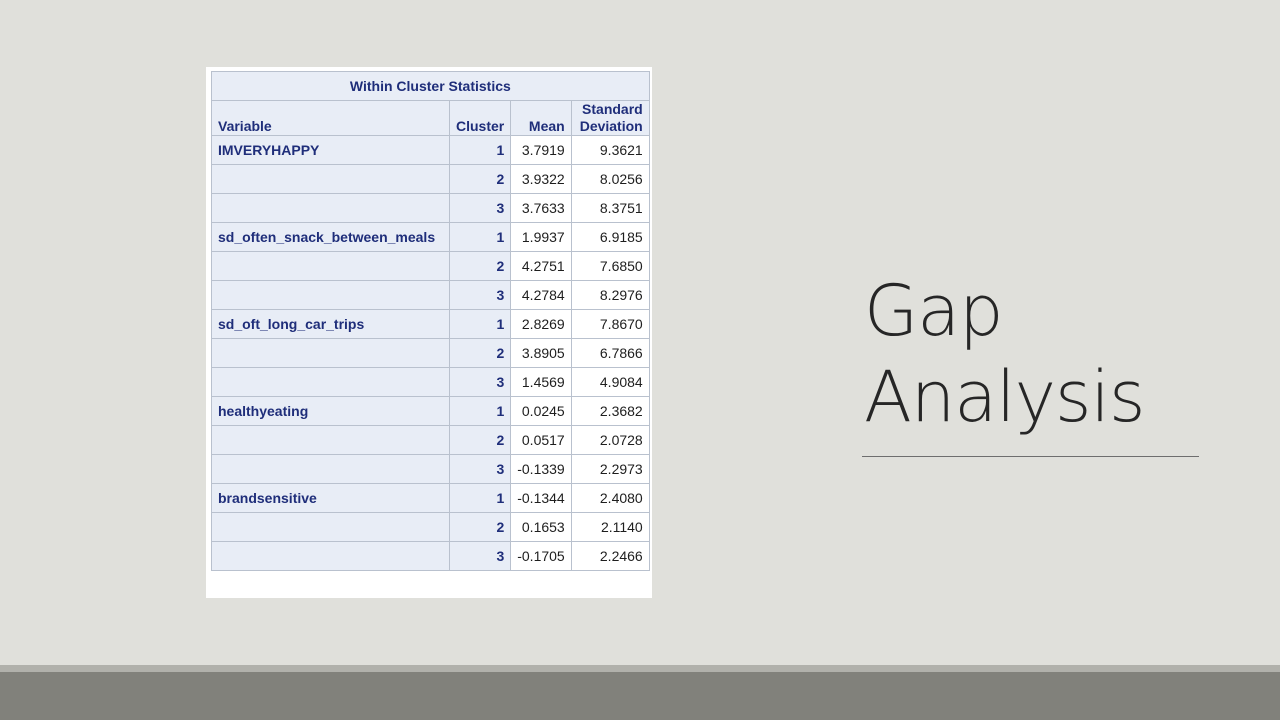 The image size is (1280, 720). What do you see at coordinates (610, 266) in the screenshot?
I see `std-dev-cell: 7.6850` at bounding box center [610, 266].